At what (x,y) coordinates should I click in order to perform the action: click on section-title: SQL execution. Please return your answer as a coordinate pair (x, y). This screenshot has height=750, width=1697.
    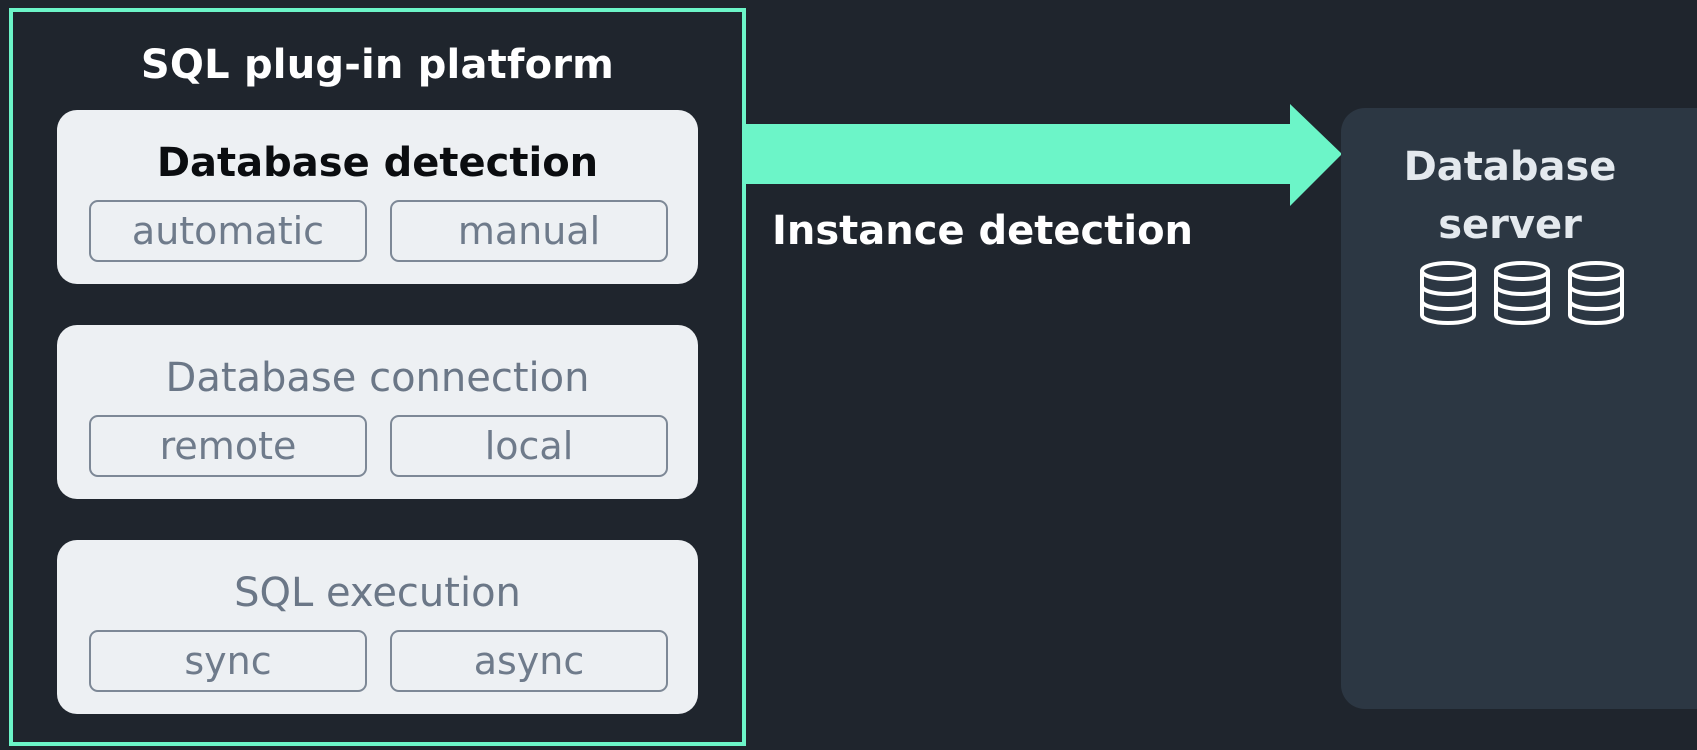
    Looking at the image, I should click on (377, 593).